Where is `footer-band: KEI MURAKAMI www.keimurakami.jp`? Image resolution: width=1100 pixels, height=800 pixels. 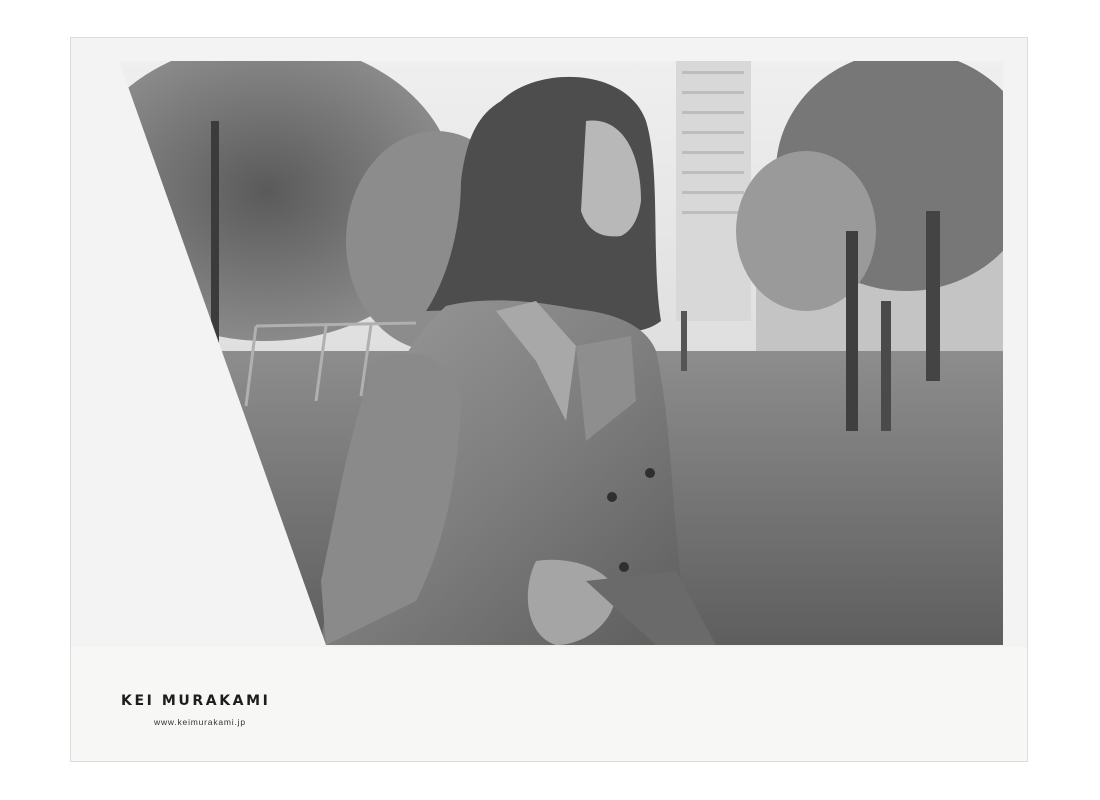 footer-band: KEI MURAKAMI www.keimurakami.jp is located at coordinates (549, 704).